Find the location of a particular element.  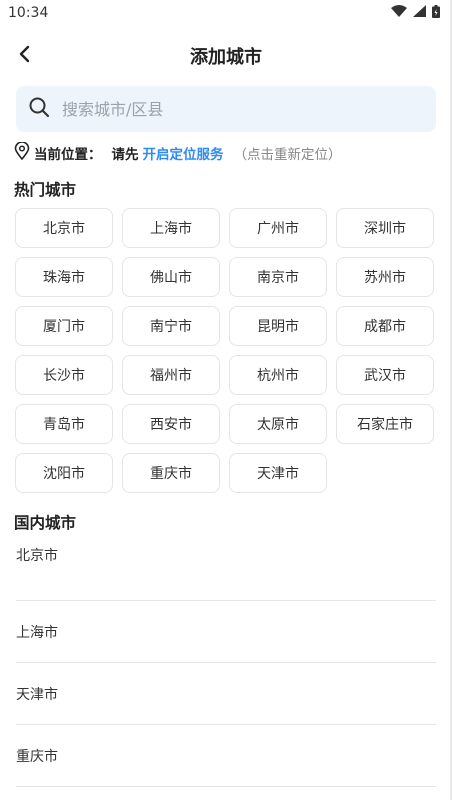

hot-city-button: 厦门市 is located at coordinates (64, 326).